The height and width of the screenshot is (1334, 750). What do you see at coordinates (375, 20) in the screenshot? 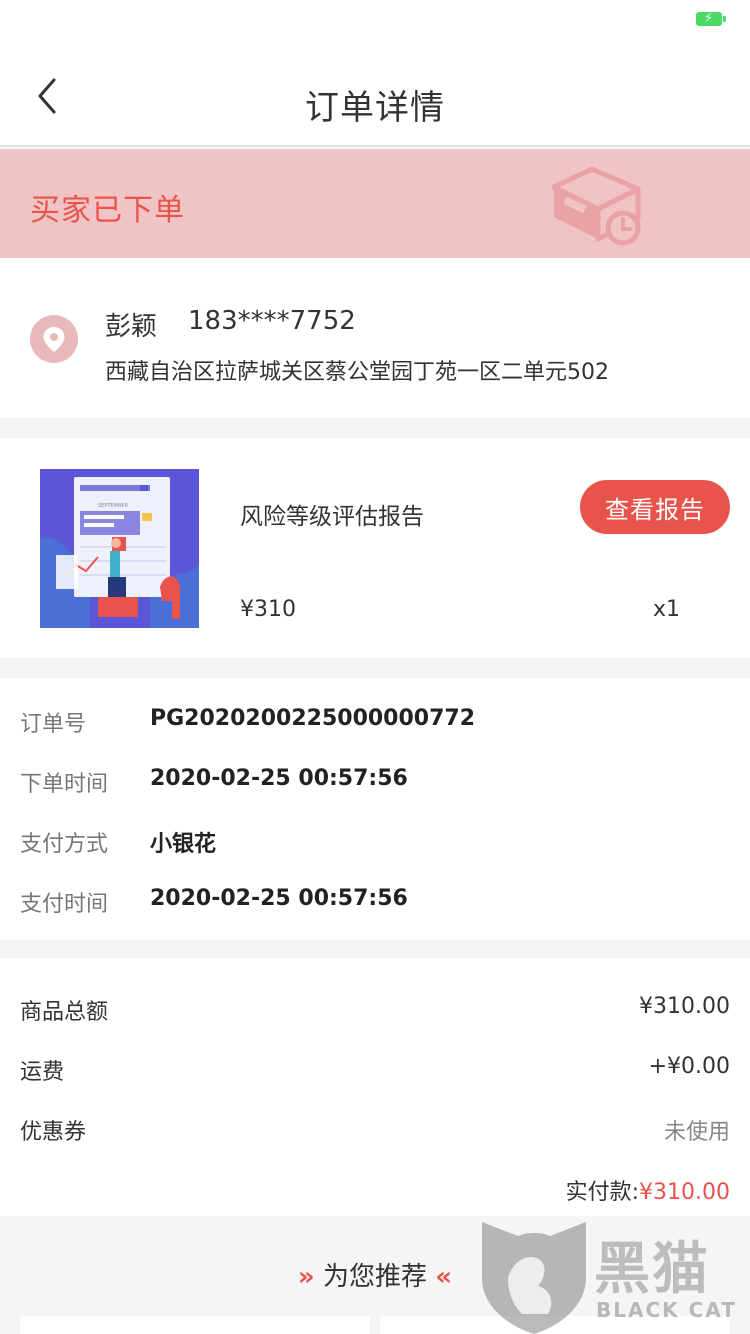
I see `status-bar: ⚡` at bounding box center [375, 20].